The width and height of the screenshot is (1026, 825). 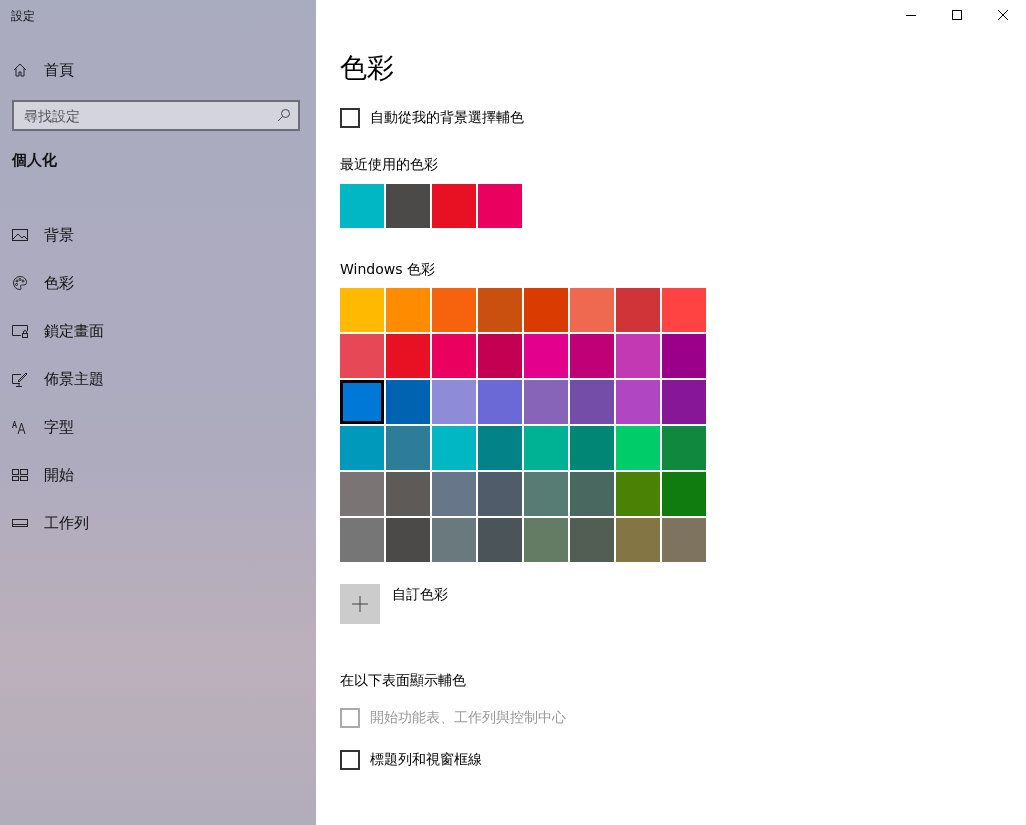 What do you see at coordinates (957, 15) in the screenshot?
I see `maximize-icon` at bounding box center [957, 15].